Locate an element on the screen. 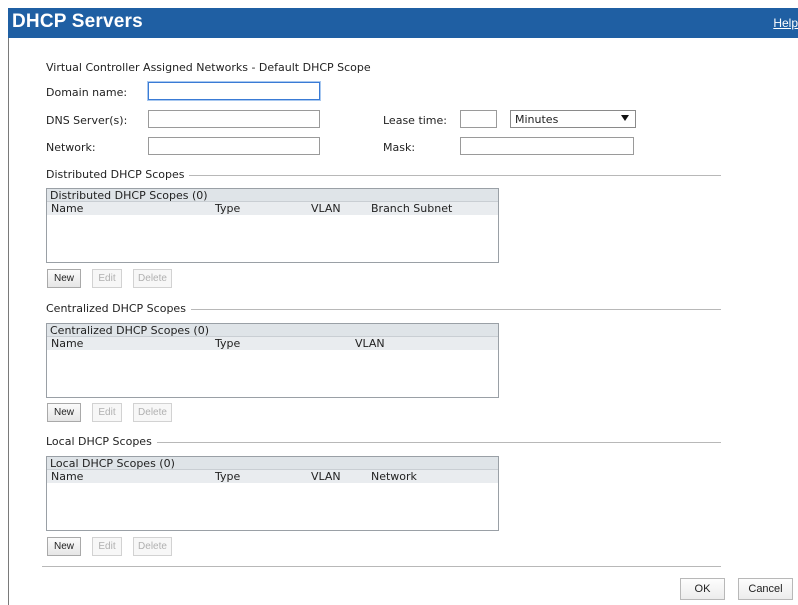  domain-name-input is located at coordinates (234, 91).